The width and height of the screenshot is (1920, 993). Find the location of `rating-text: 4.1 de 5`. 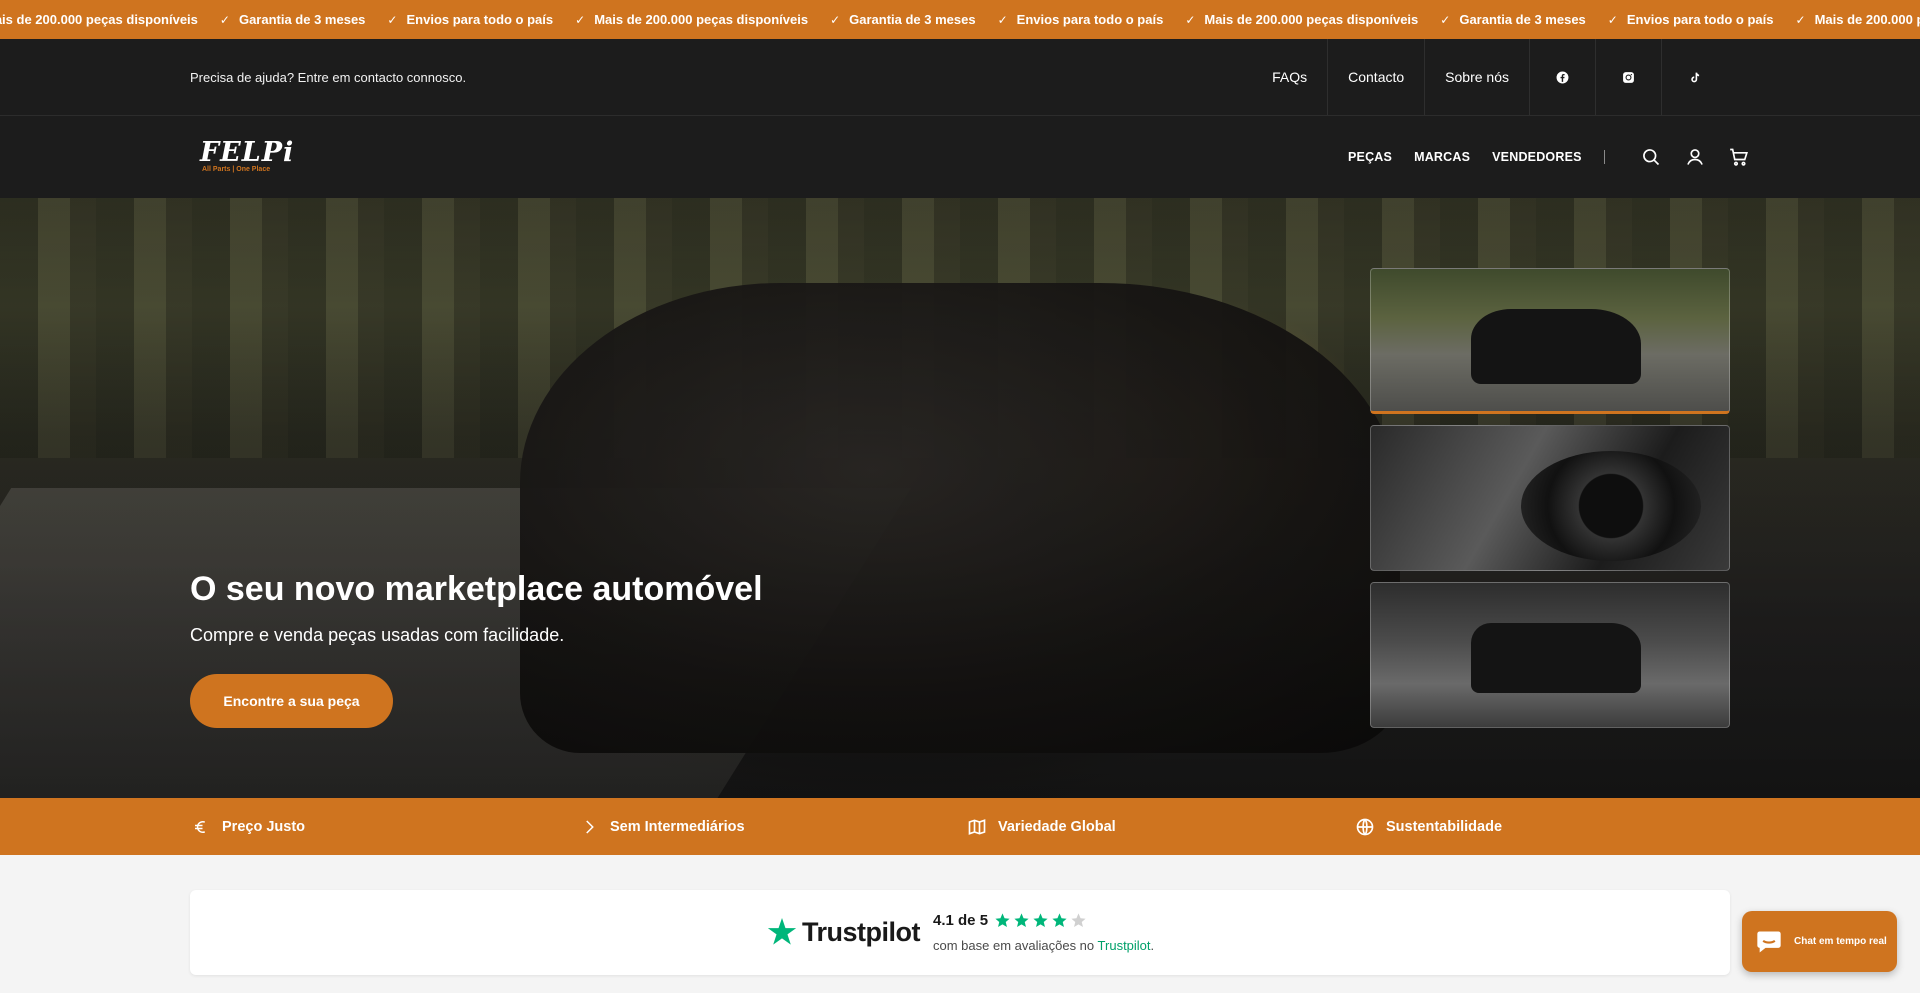

rating-text: 4.1 de 5 is located at coordinates (961, 920).